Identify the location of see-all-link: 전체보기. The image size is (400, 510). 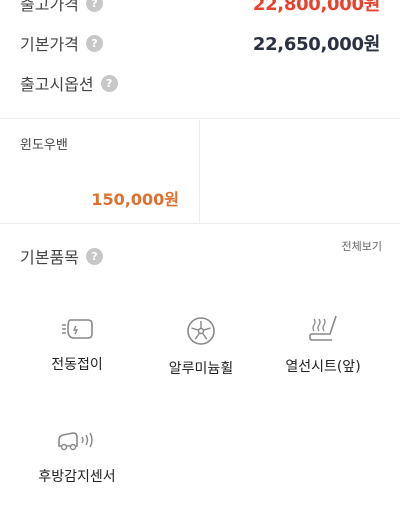
(362, 246).